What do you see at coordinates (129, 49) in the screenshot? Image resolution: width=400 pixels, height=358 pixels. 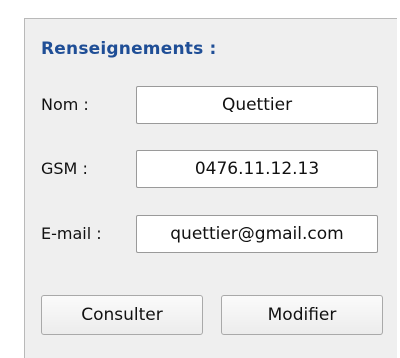 I see `panel-title: Renseignements :` at bounding box center [129, 49].